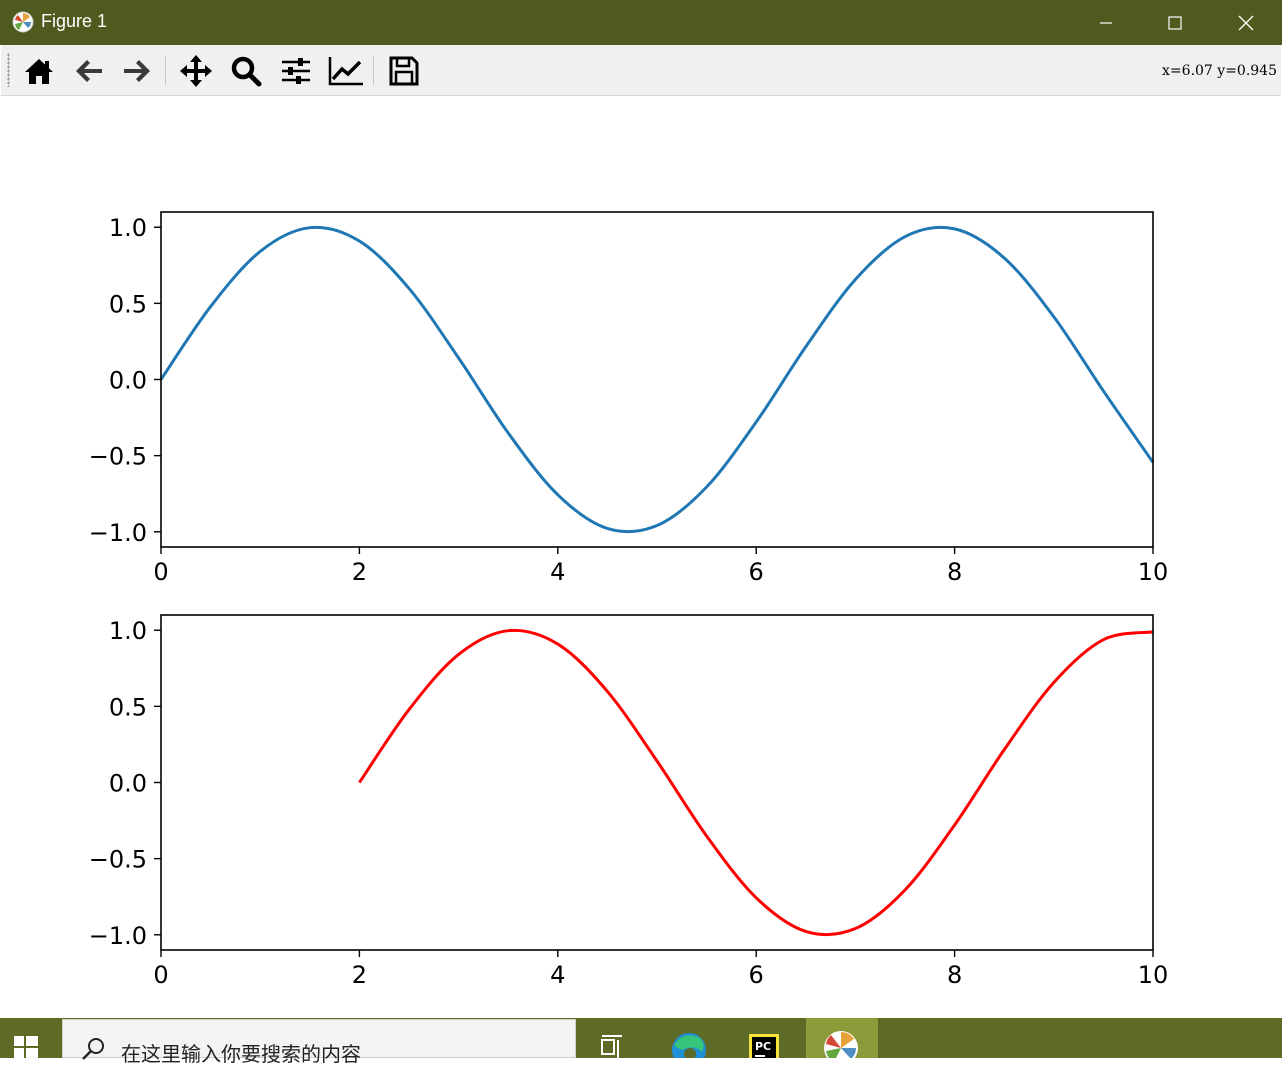  Describe the element at coordinates (954, 975) in the screenshot. I see `chart-2-xtick-label: 8` at that location.